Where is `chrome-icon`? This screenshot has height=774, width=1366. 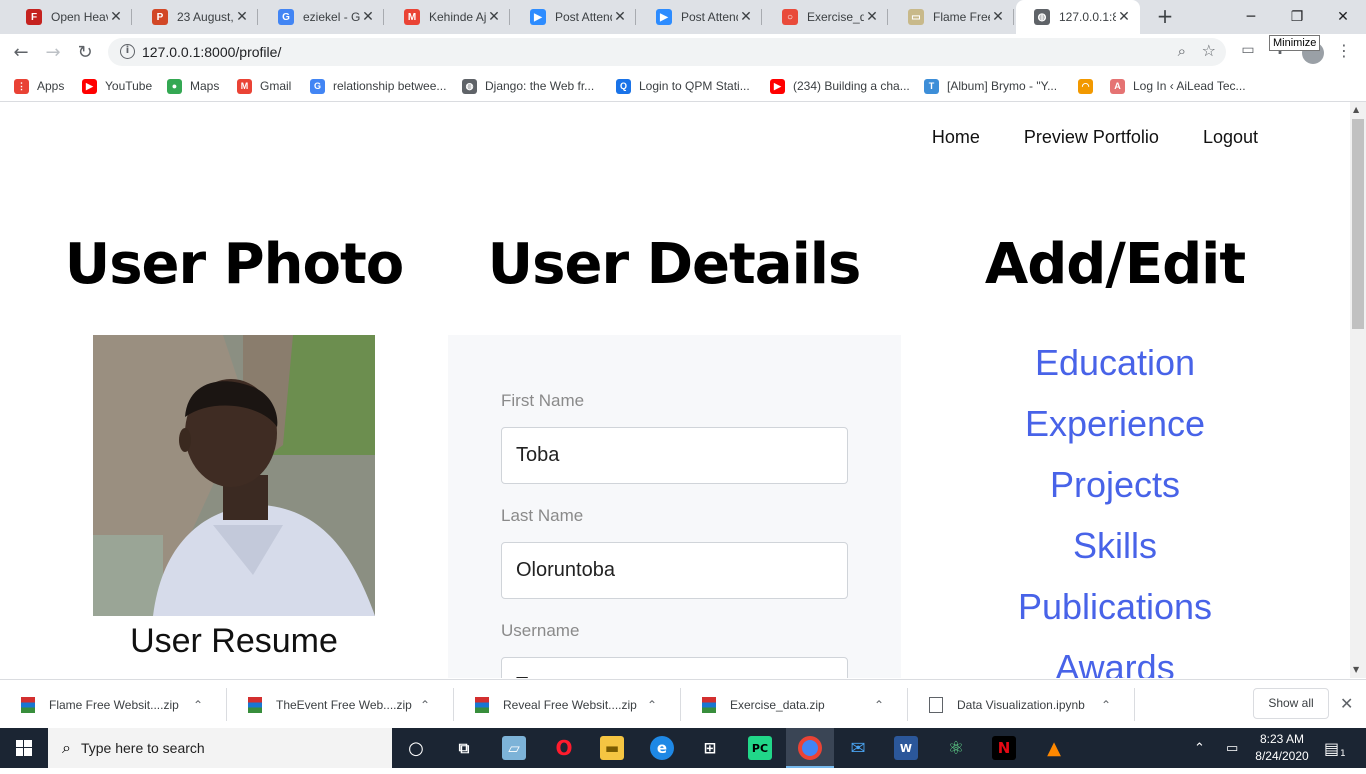
chrome-icon is located at coordinates (810, 748).